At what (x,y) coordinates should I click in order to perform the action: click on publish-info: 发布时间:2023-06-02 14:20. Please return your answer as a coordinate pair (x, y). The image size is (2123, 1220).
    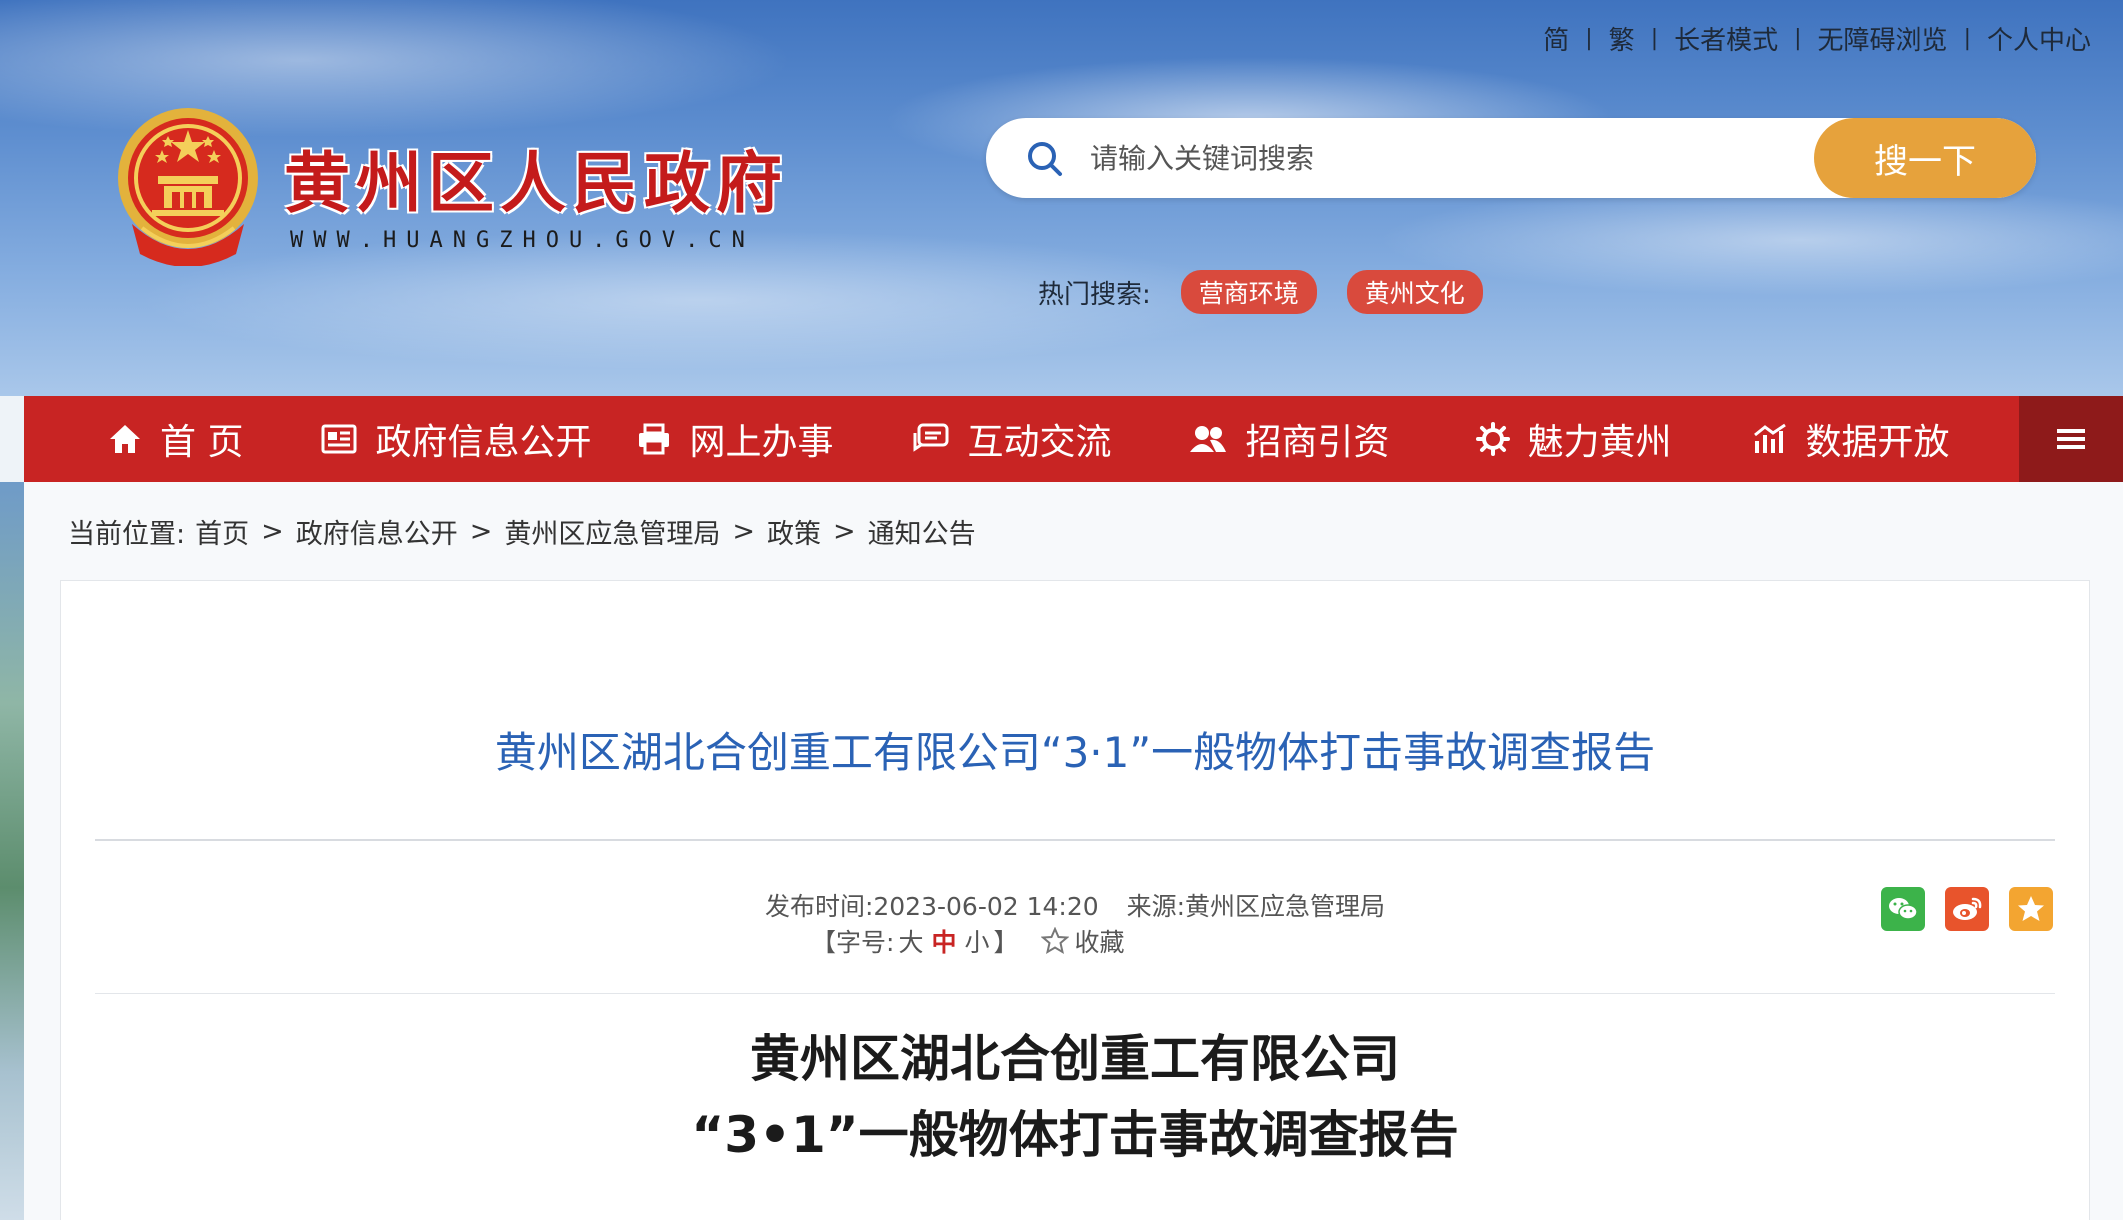
    Looking at the image, I should click on (932, 906).